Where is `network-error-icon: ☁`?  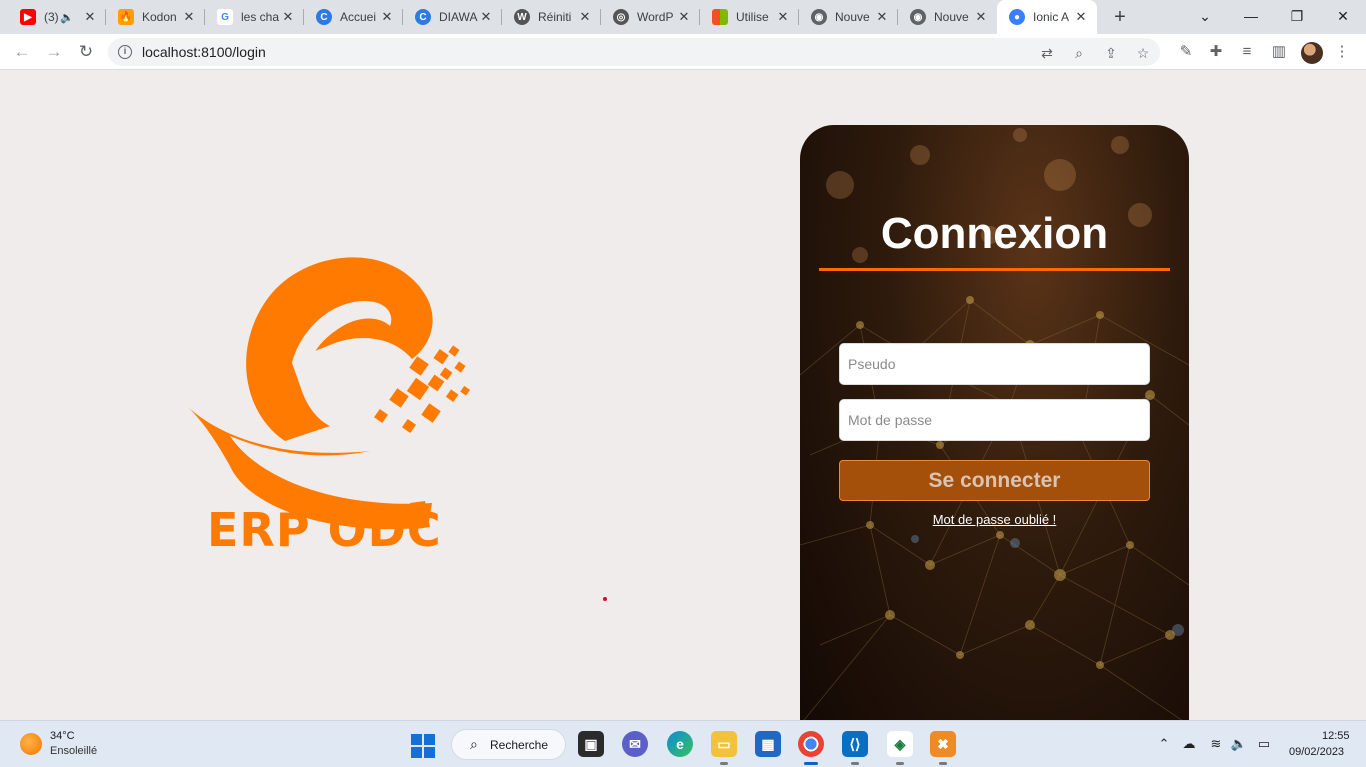 network-error-icon: ☁ is located at coordinates (1189, 744).